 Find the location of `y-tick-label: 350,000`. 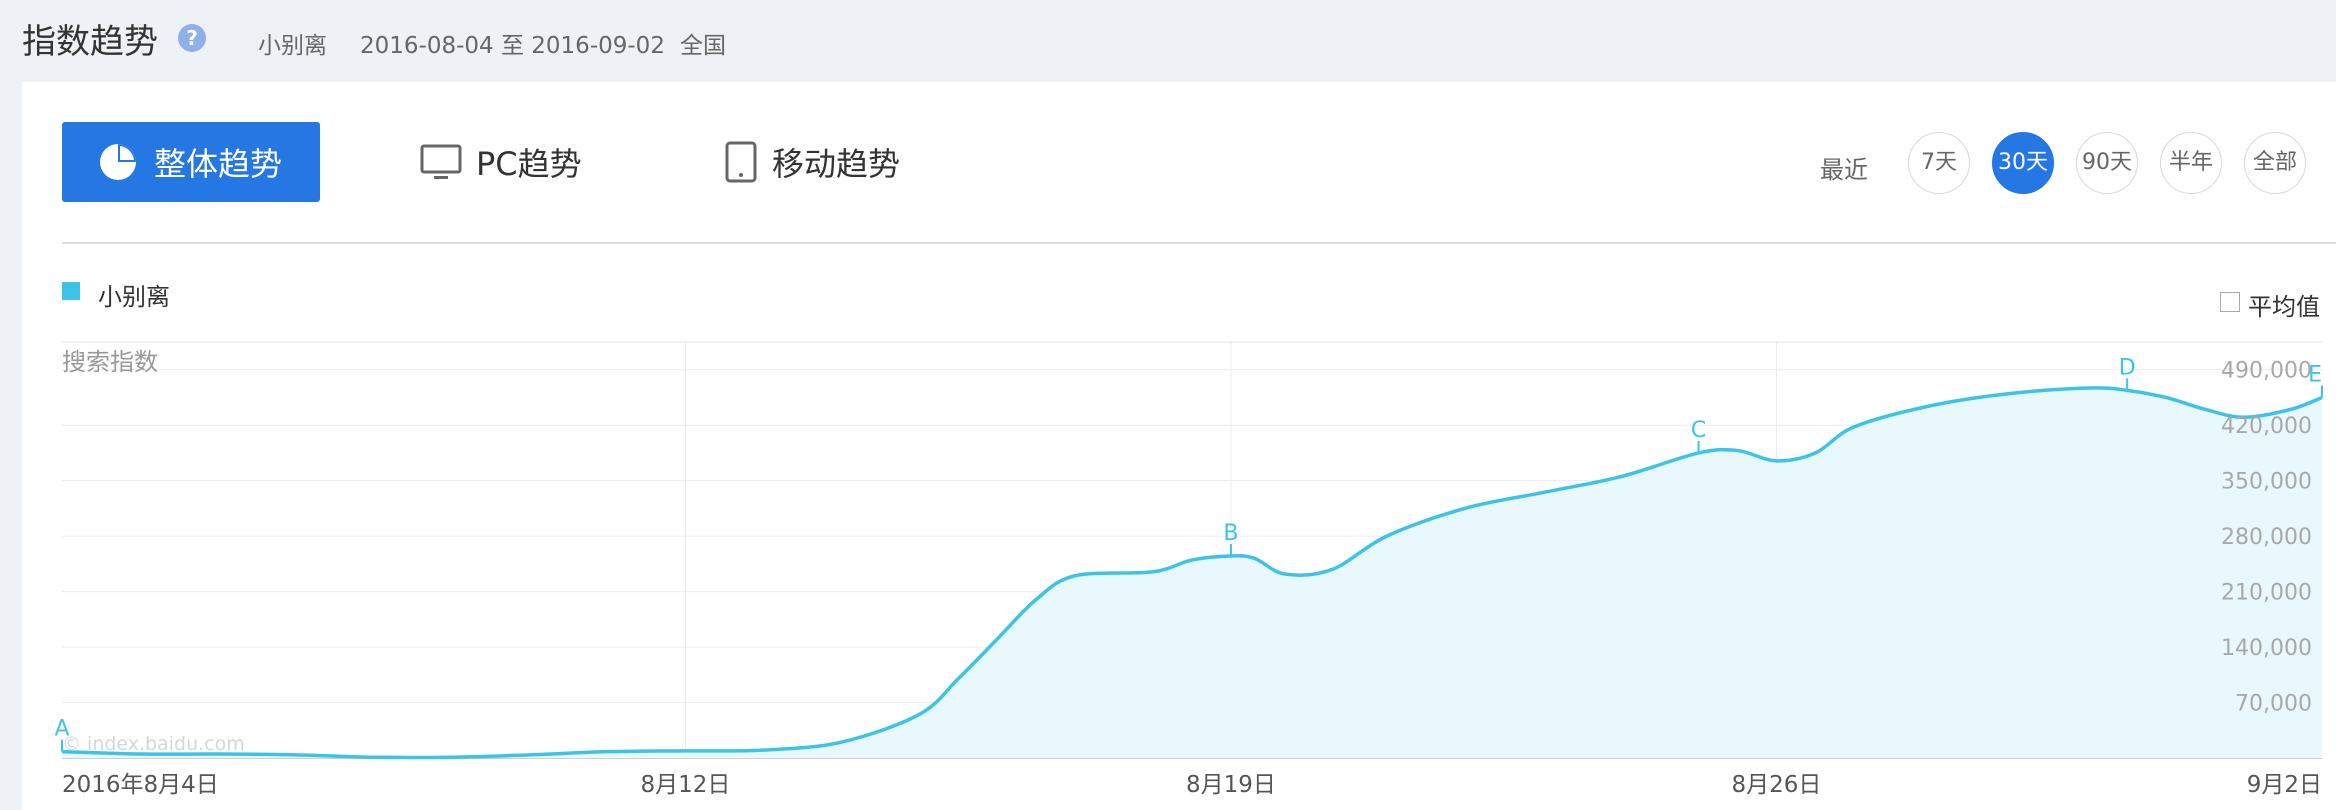

y-tick-label: 350,000 is located at coordinates (2266, 482).